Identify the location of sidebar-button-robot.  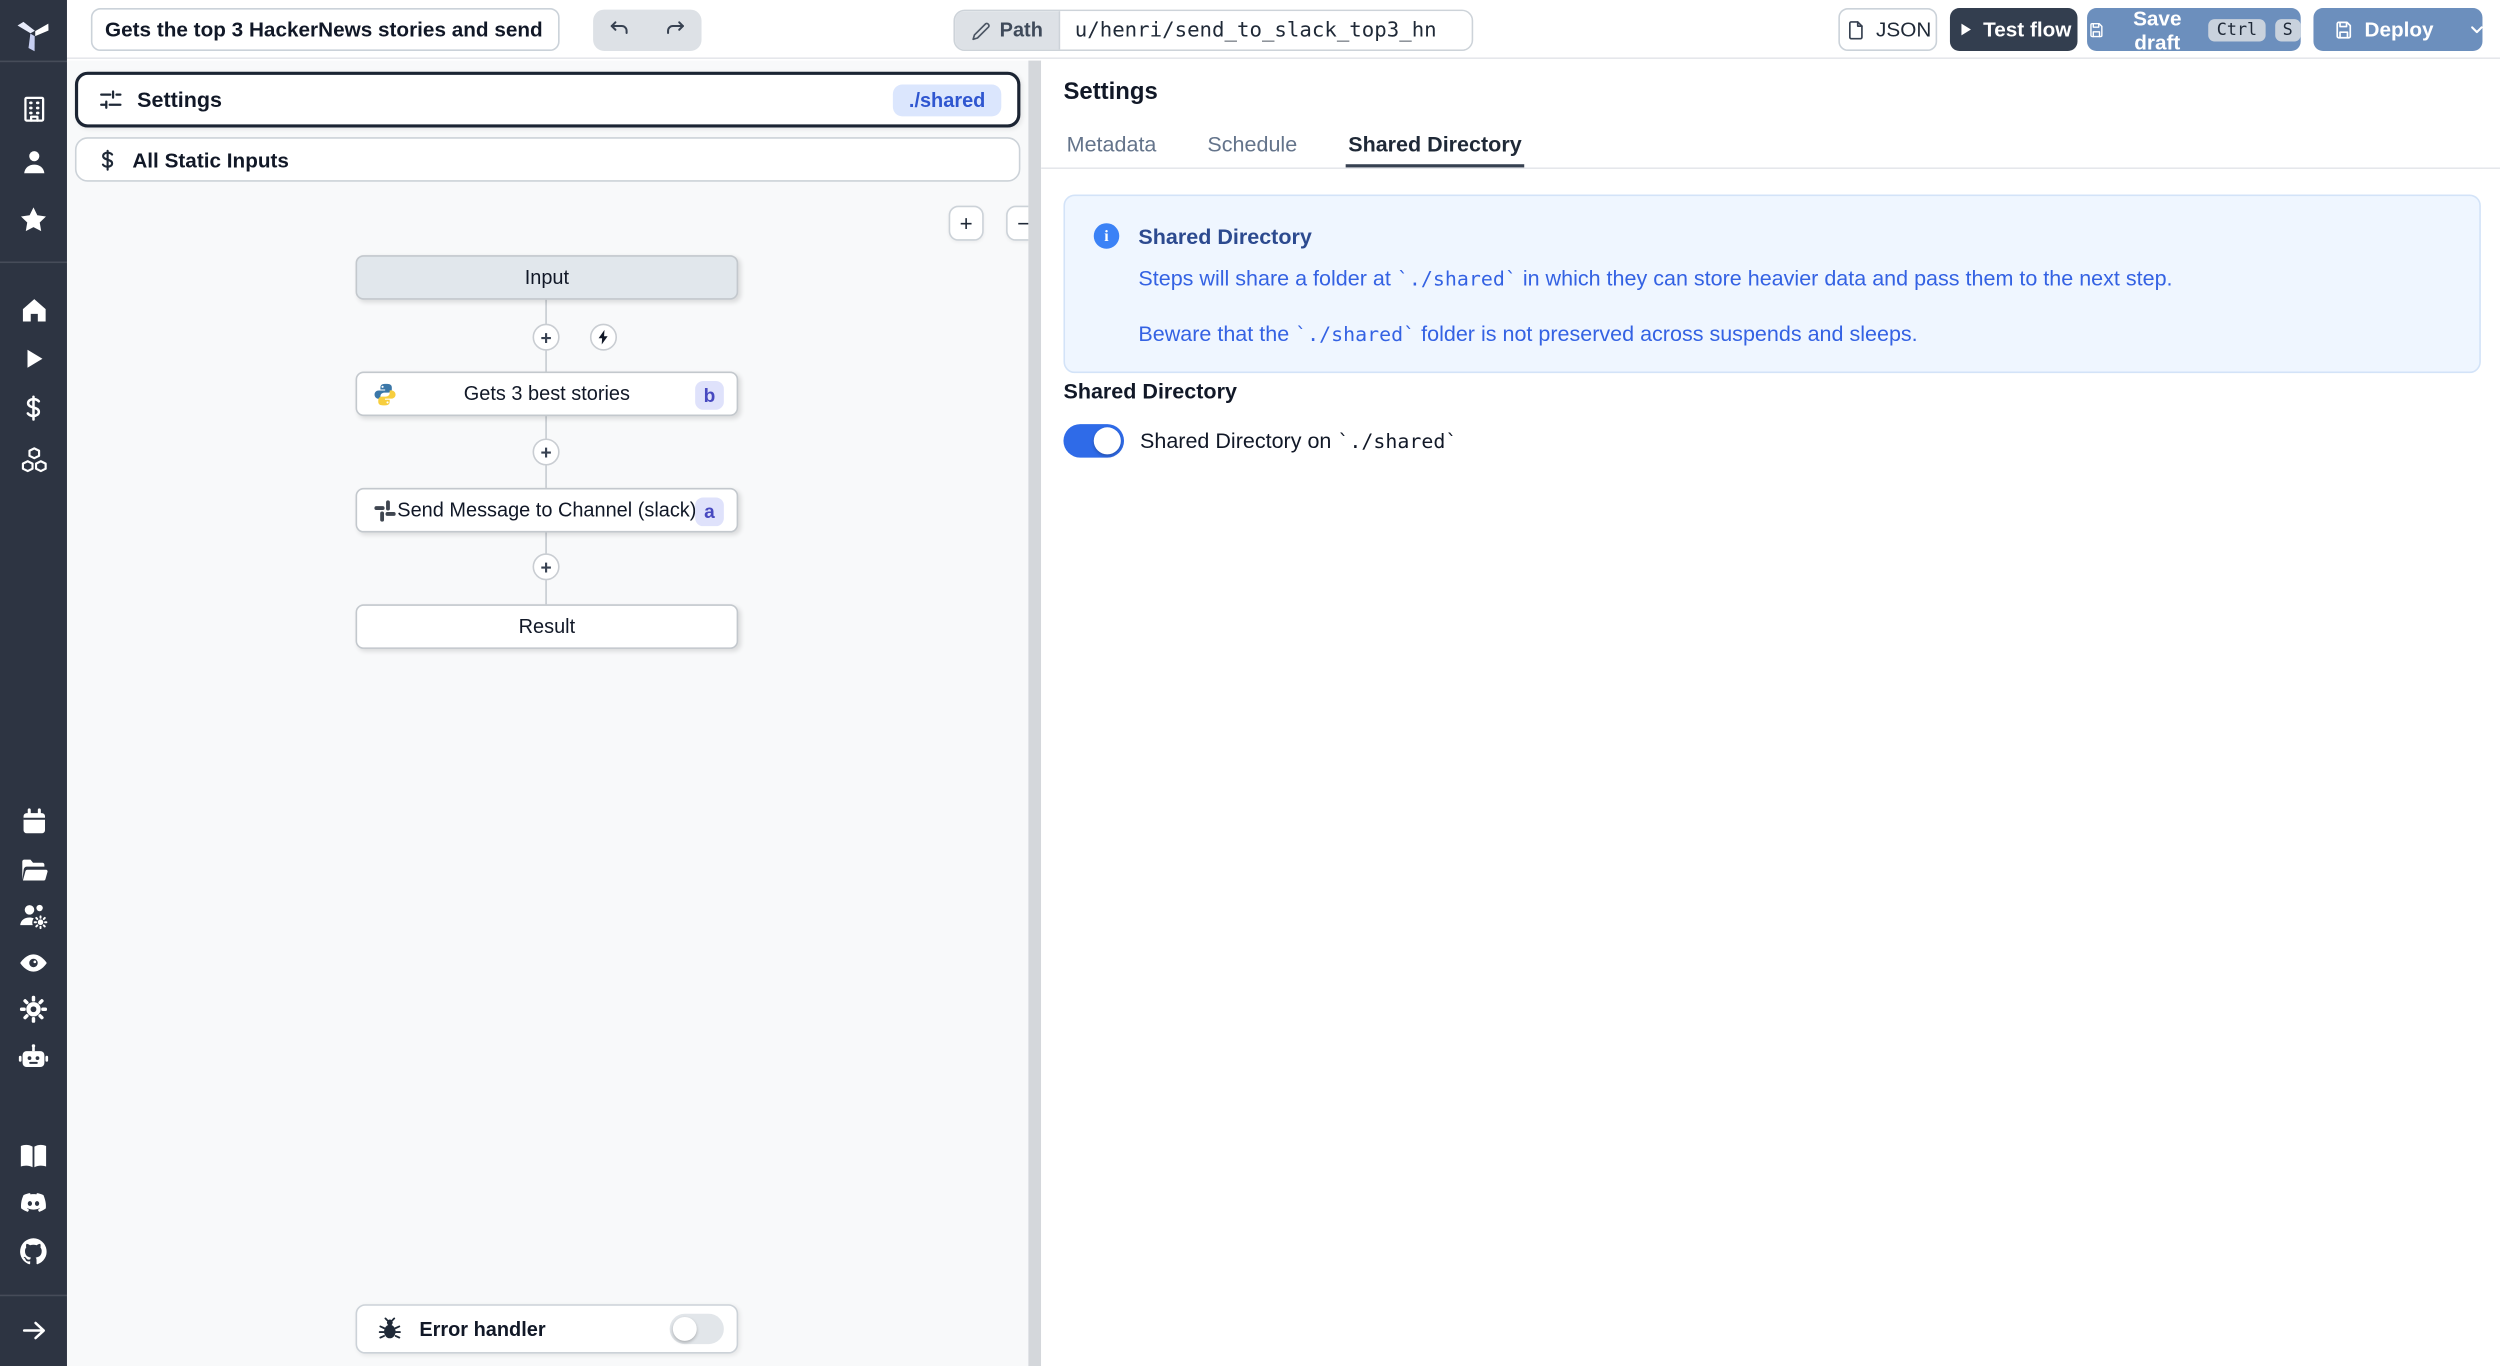
(34, 1057).